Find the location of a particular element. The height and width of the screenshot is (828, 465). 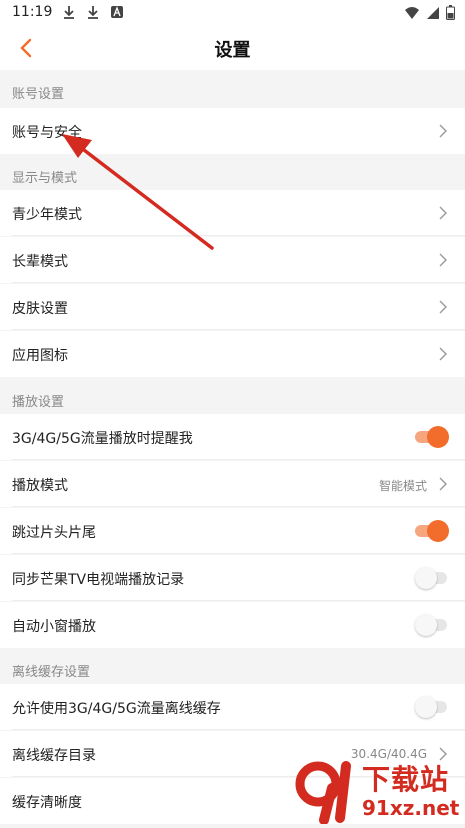

watermark: 下载站 91xz.net is located at coordinates (377, 789).